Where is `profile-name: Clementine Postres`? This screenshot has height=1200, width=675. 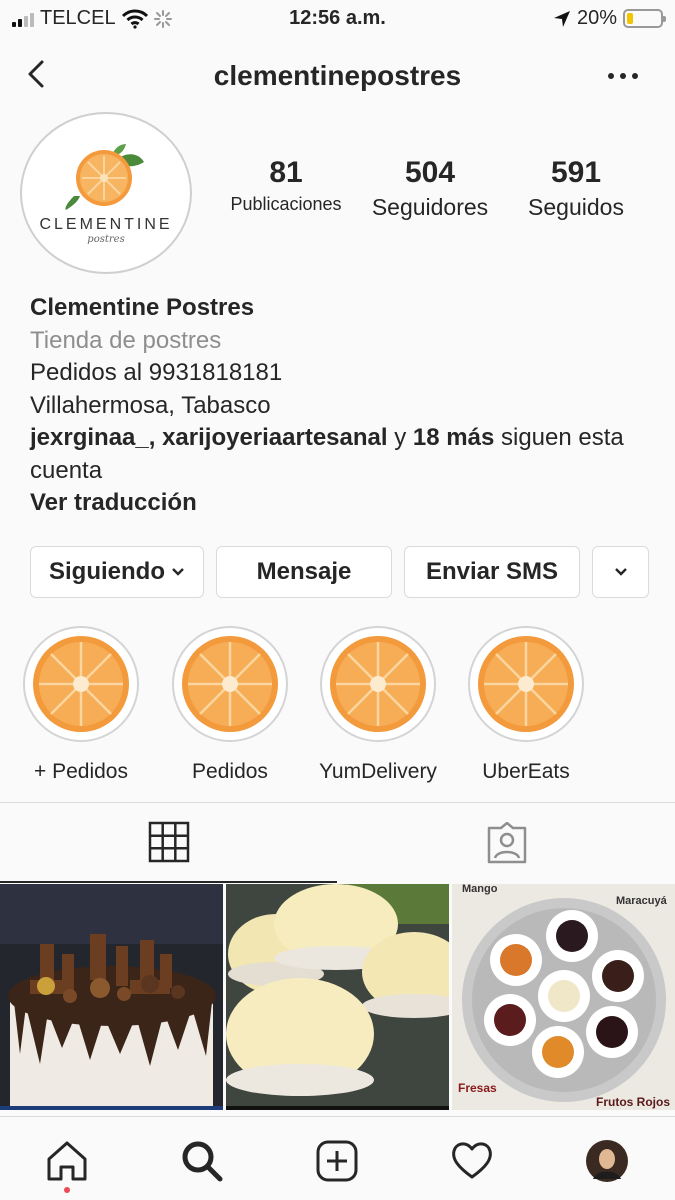
profile-name: Clementine Postres is located at coordinates (142, 307).